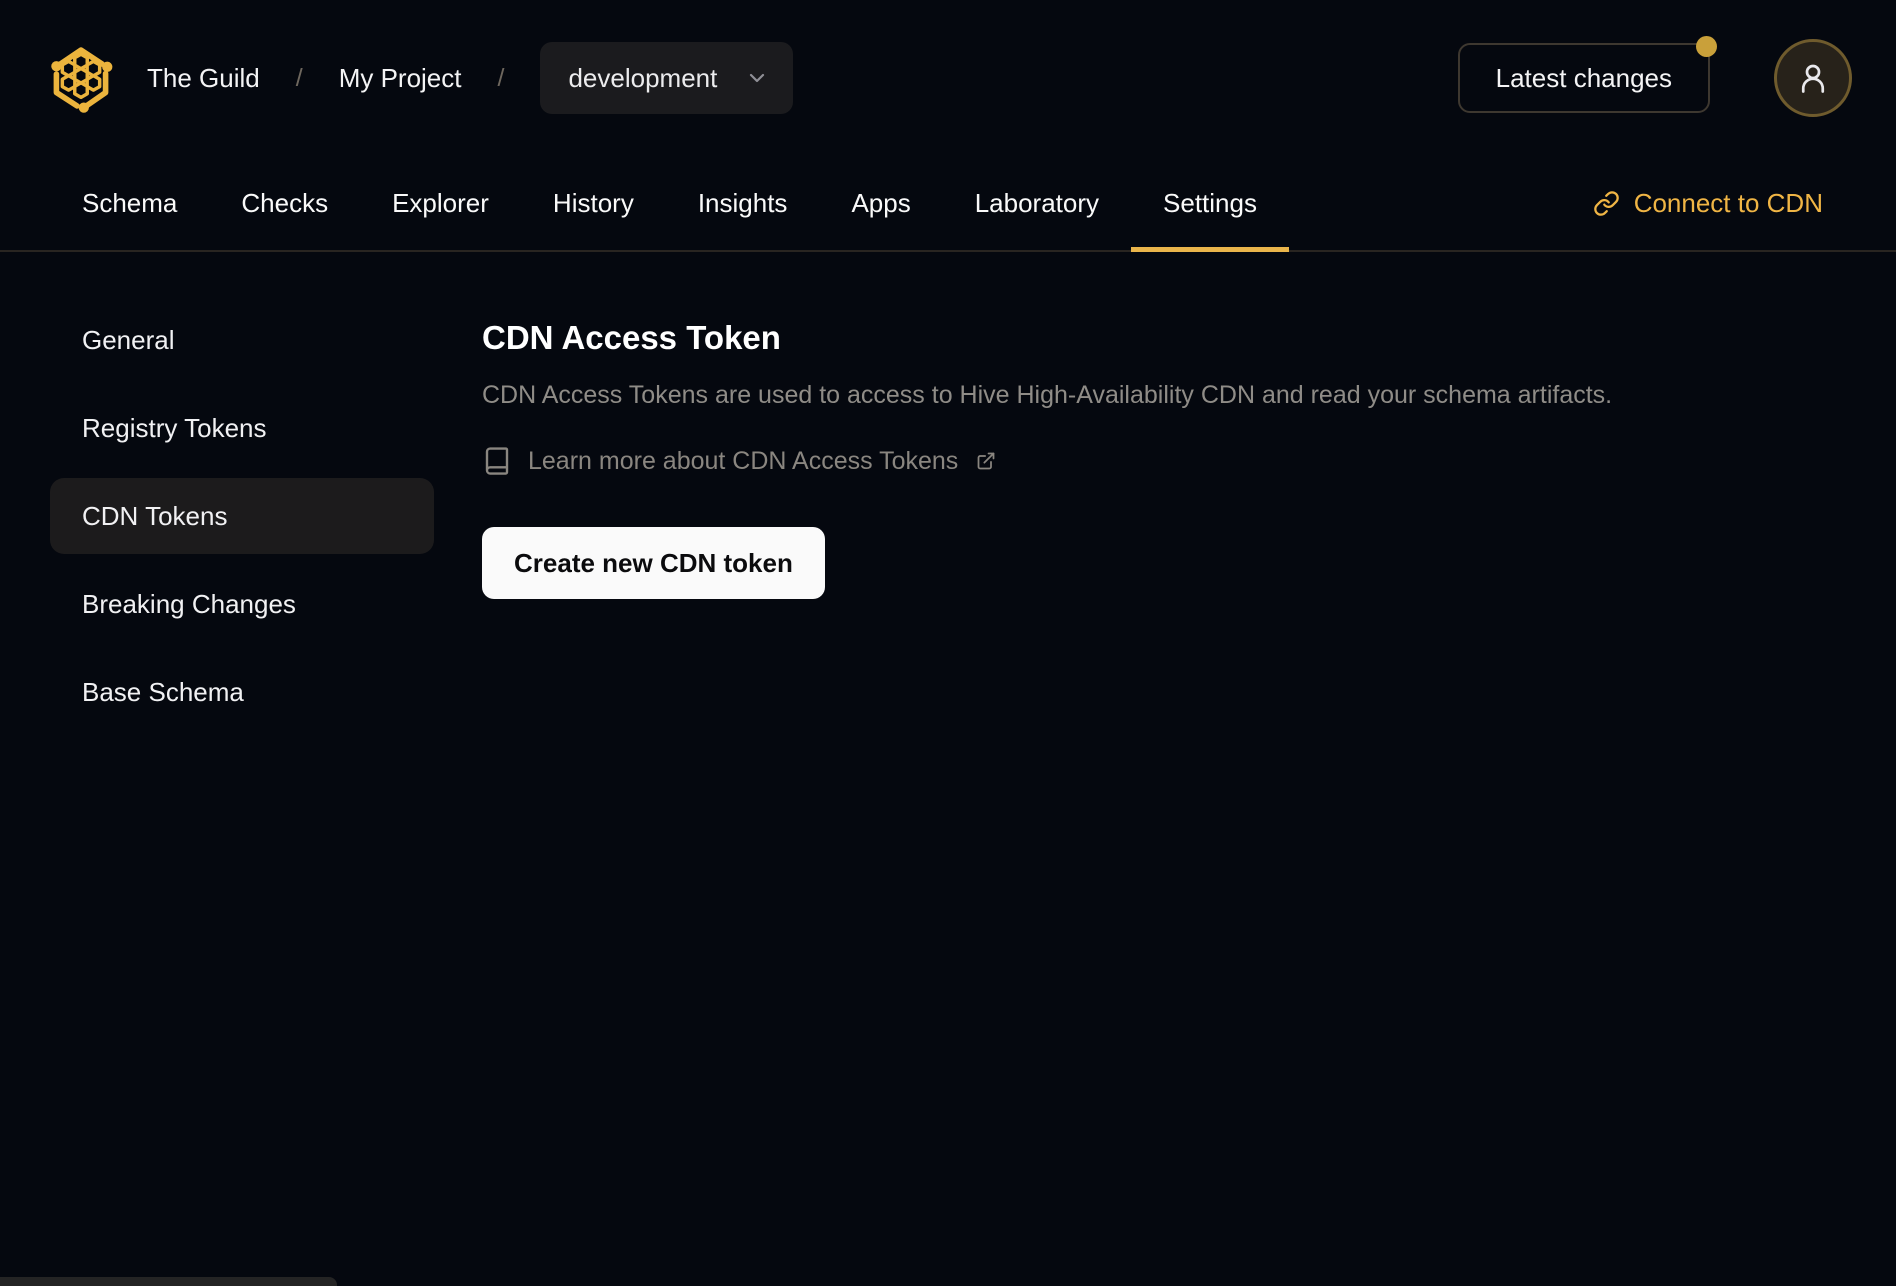  I want to click on external-link-icon, so click(986, 461).